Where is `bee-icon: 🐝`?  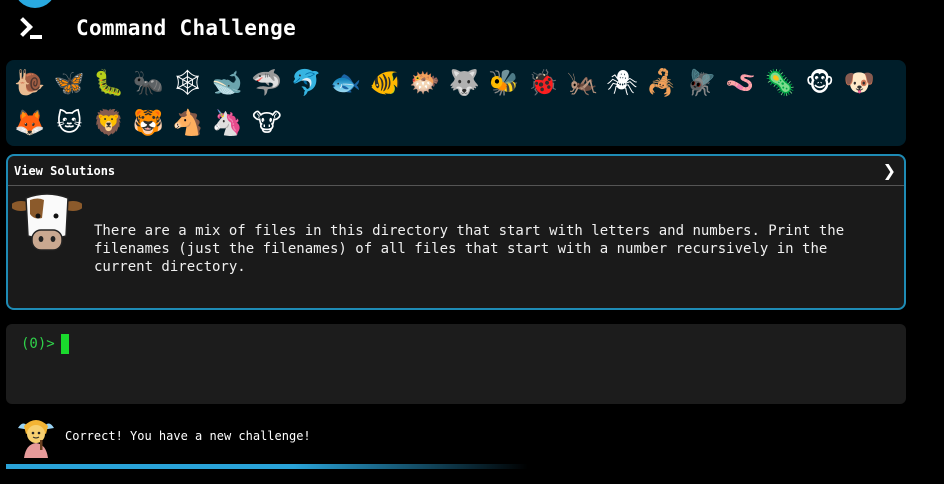 bee-icon: 🐝 is located at coordinates (504, 82).